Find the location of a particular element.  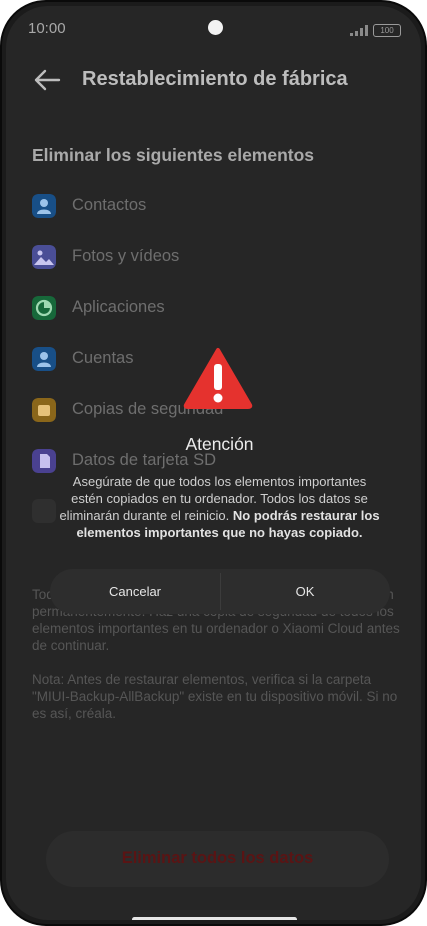

warning-icon is located at coordinates (218, 378).